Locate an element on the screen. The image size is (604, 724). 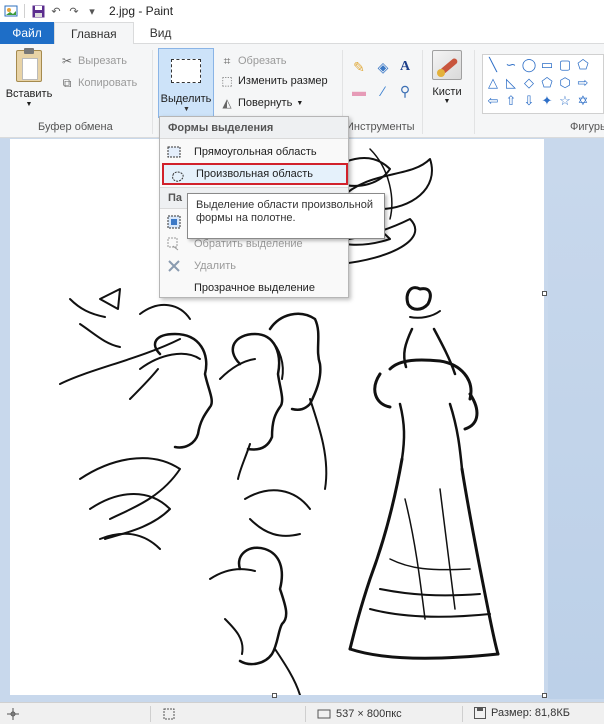
cursor-position-icon is located at coordinates (13, 714).